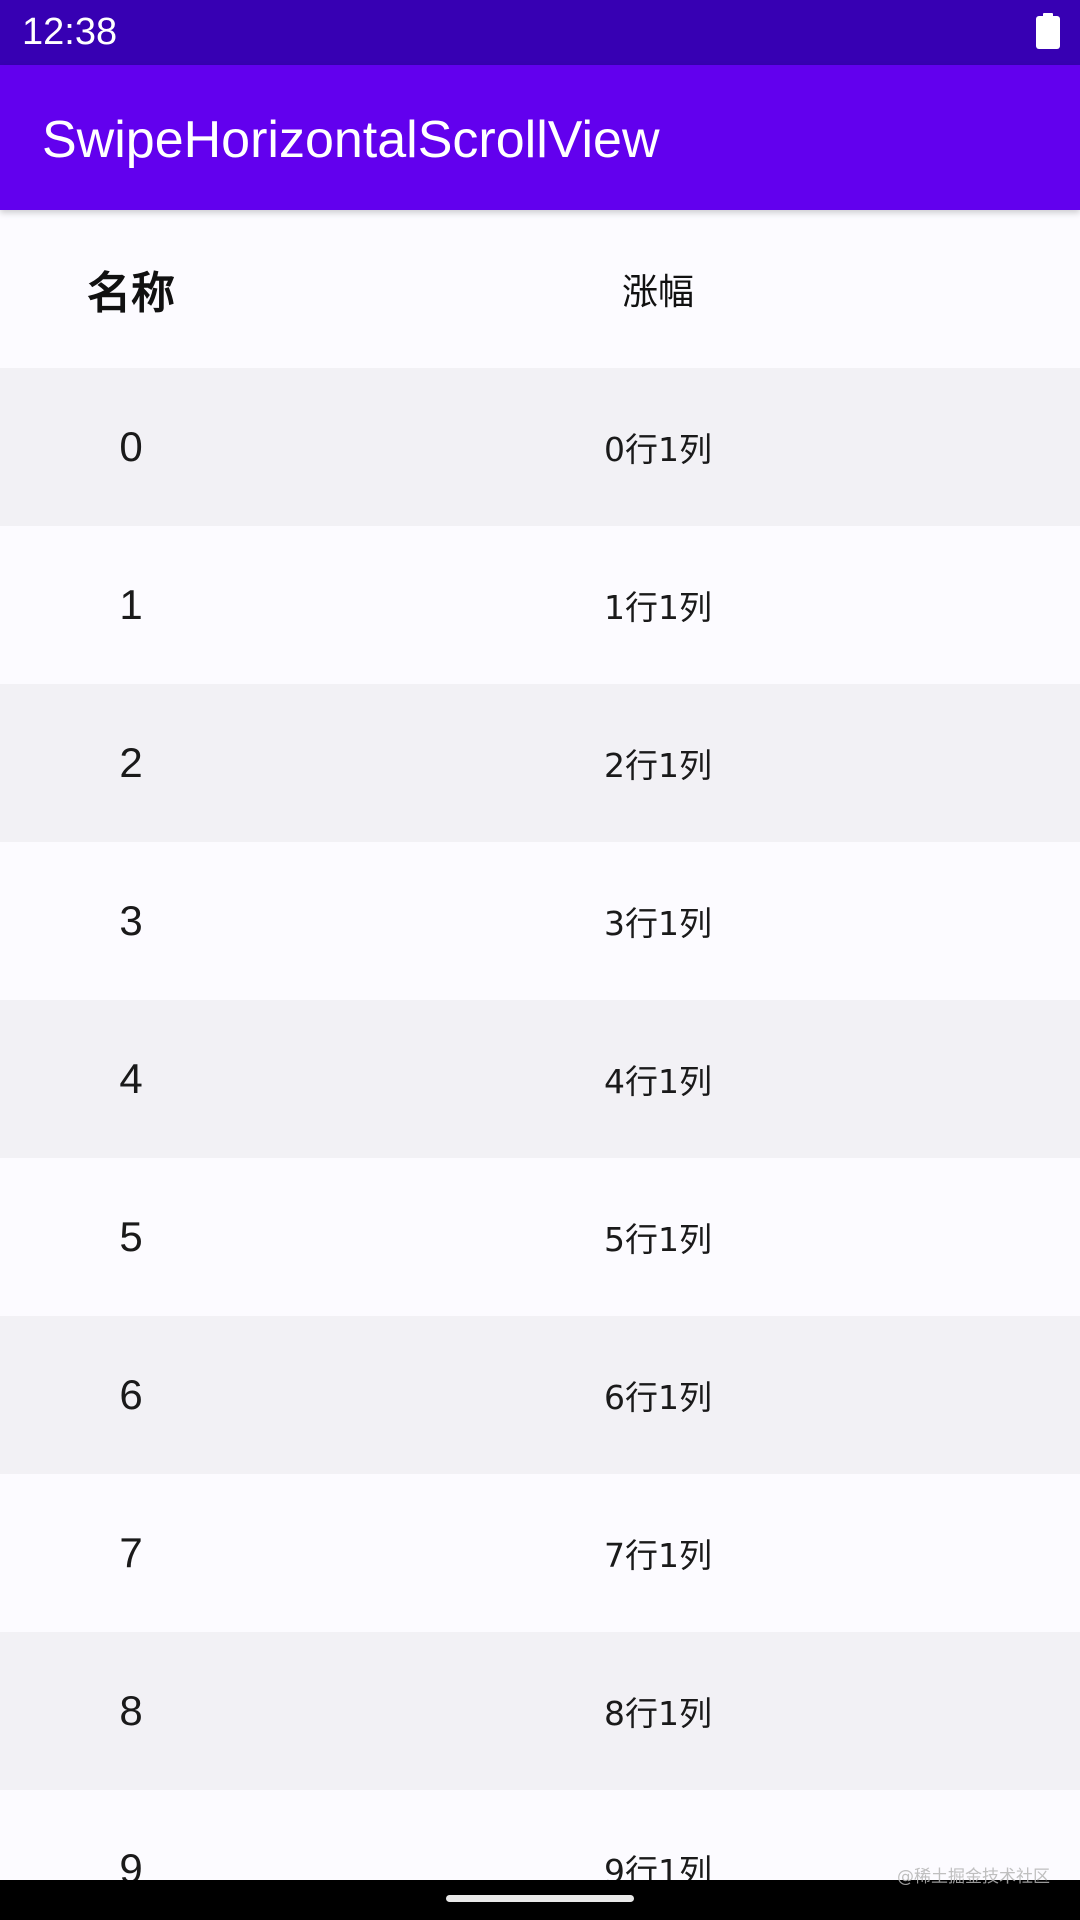  I want to click on row-change-cell: 6行1列, so click(658, 1397).